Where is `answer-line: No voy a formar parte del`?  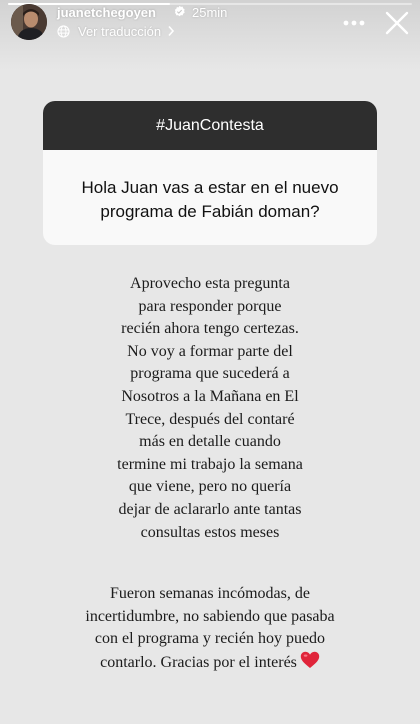
answer-line: No voy a formar parte del is located at coordinates (210, 351).